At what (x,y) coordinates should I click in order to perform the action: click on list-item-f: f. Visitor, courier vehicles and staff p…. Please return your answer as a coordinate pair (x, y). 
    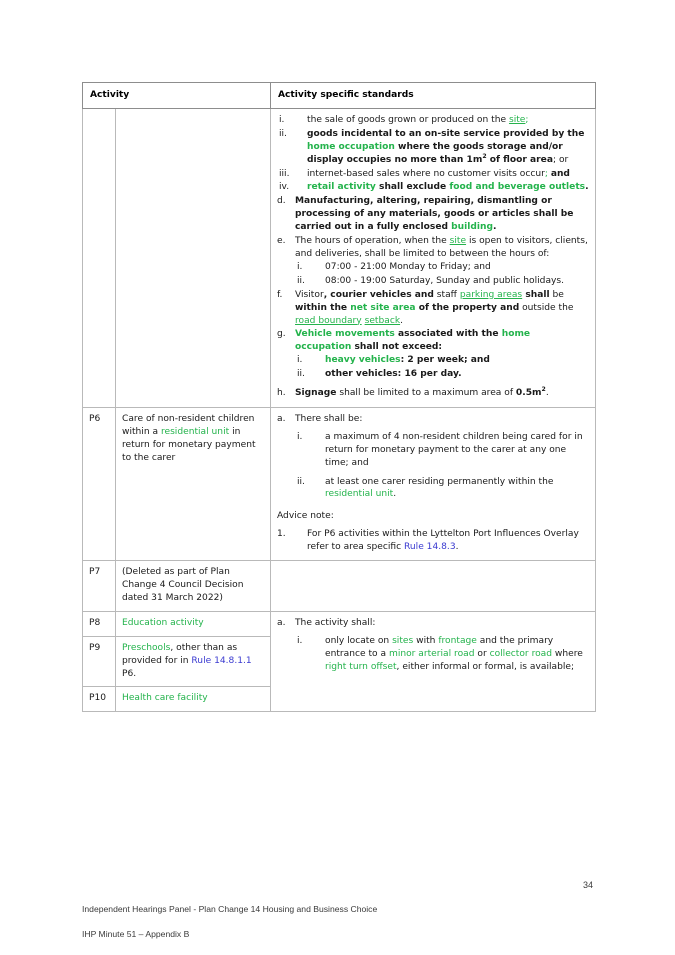
    Looking at the image, I should click on (433, 308).